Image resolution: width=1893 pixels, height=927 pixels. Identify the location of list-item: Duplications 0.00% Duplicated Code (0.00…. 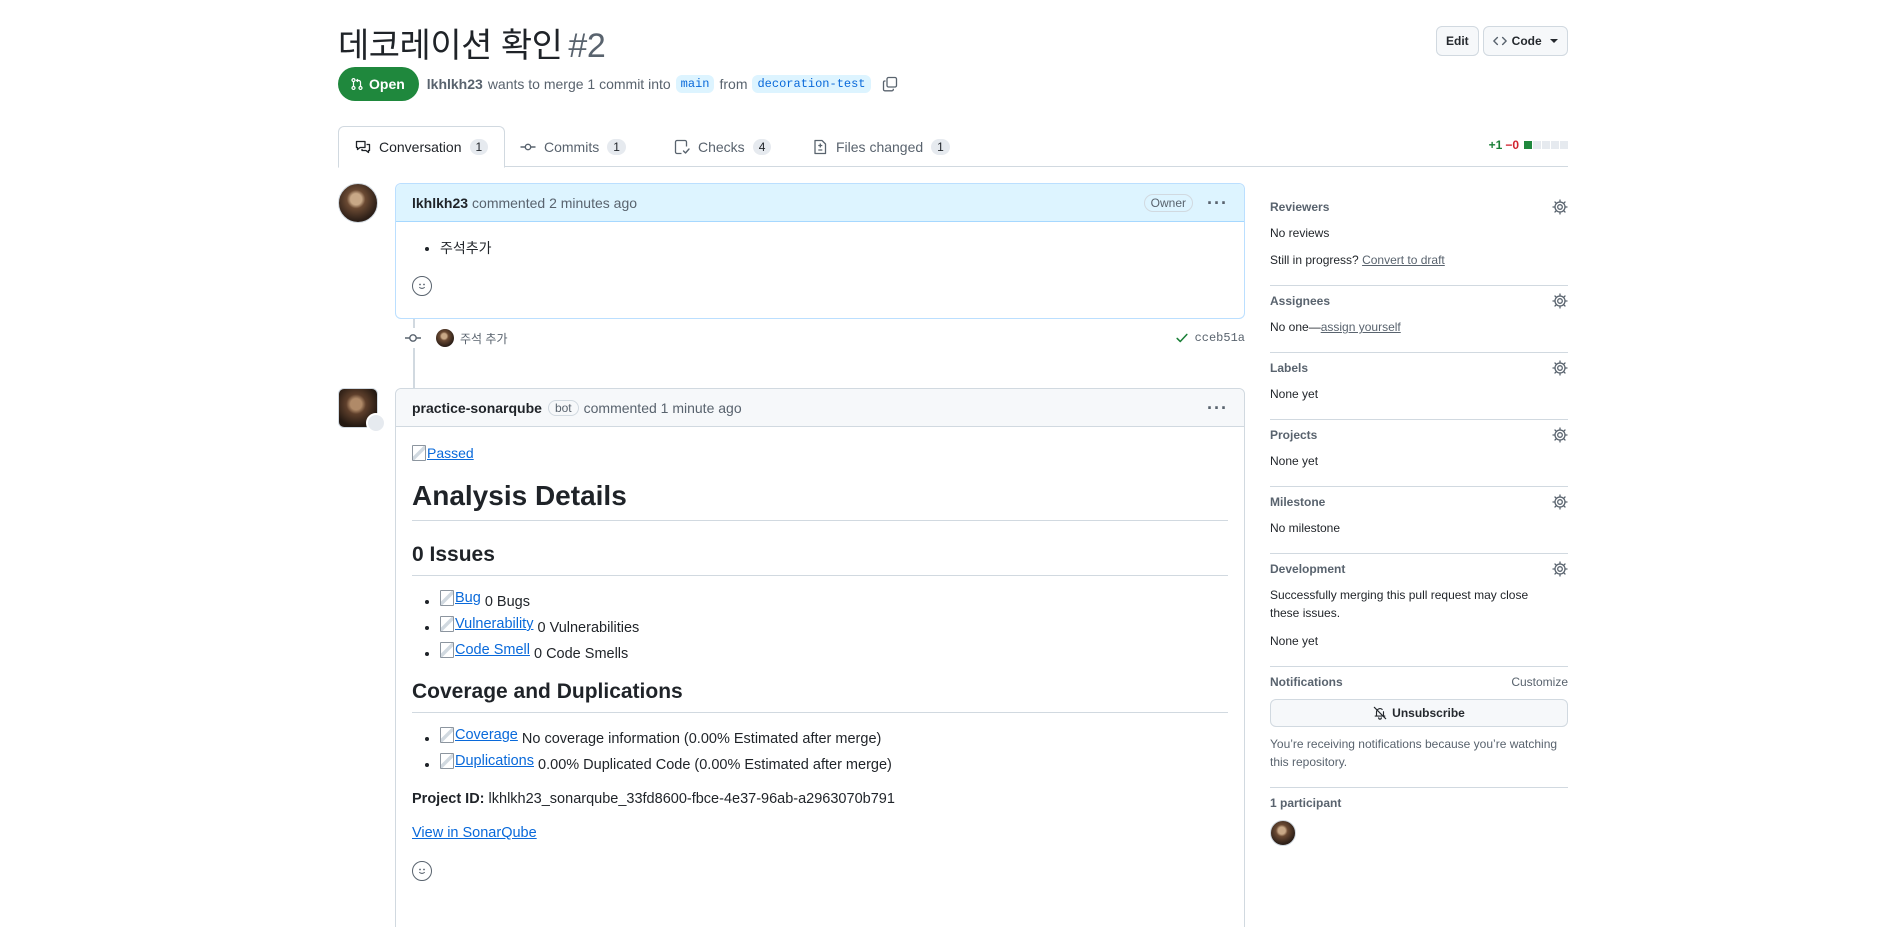
(834, 763).